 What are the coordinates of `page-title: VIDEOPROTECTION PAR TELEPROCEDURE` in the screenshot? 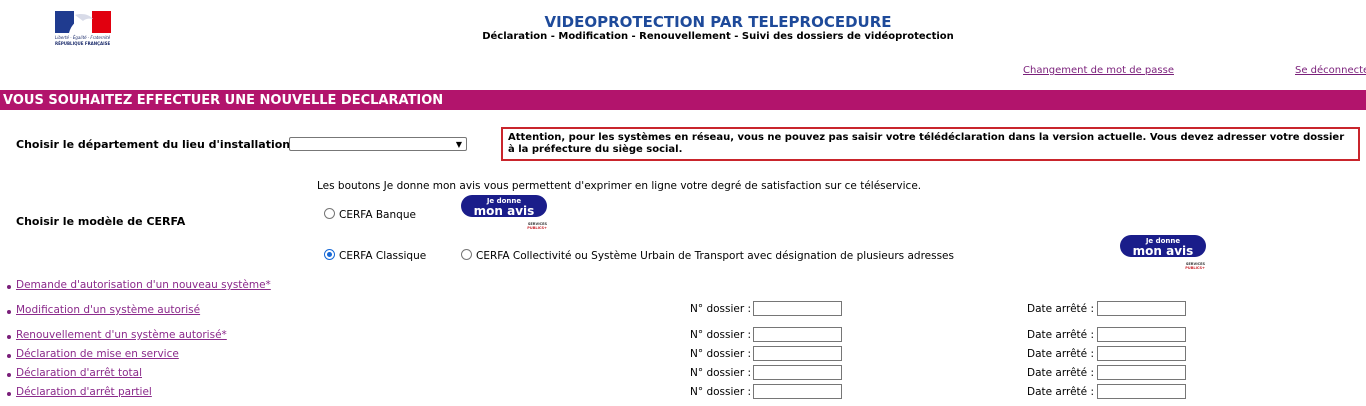 It's located at (718, 22).